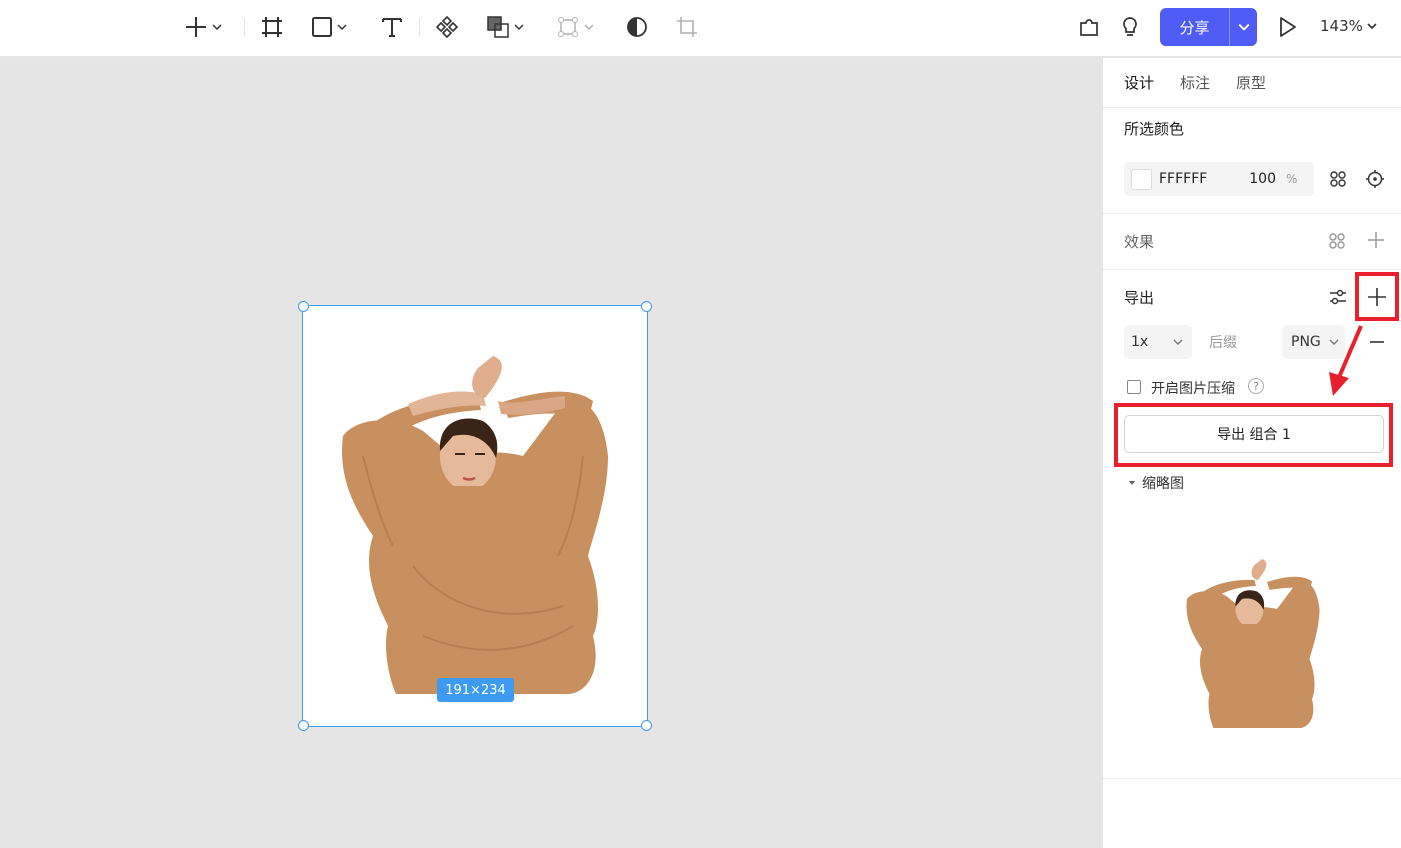 This screenshot has width=1401, height=848. What do you see at coordinates (1202, 179) in the screenshot?
I see `color-hex: FFFFFF` at bounding box center [1202, 179].